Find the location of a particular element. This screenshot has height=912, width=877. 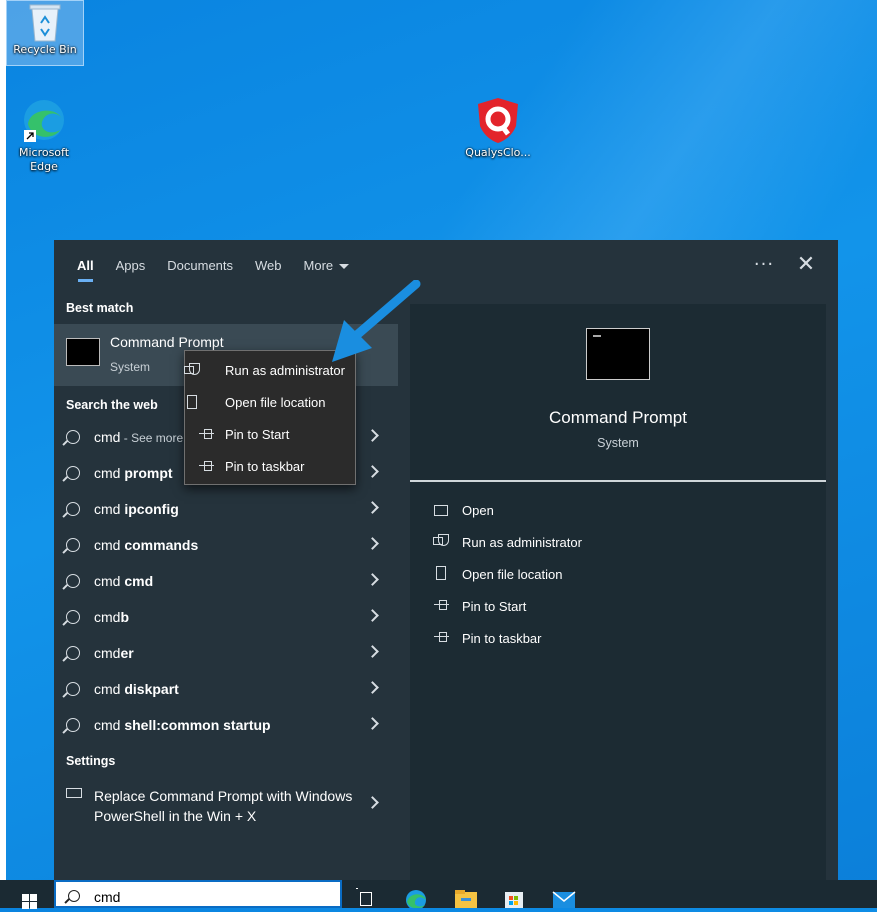

web-result-text: cmder is located at coordinates (114, 653).